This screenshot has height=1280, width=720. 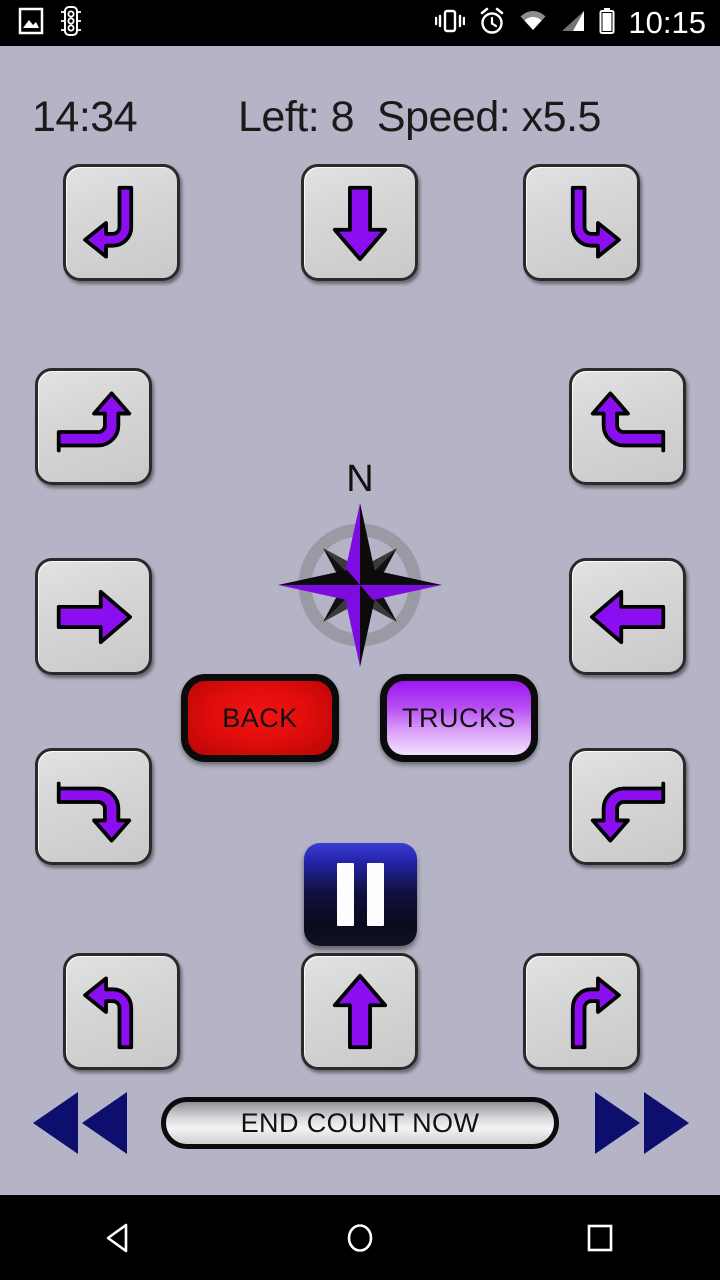 I want to click on trucks-button: TRUCKS, so click(x=459, y=718).